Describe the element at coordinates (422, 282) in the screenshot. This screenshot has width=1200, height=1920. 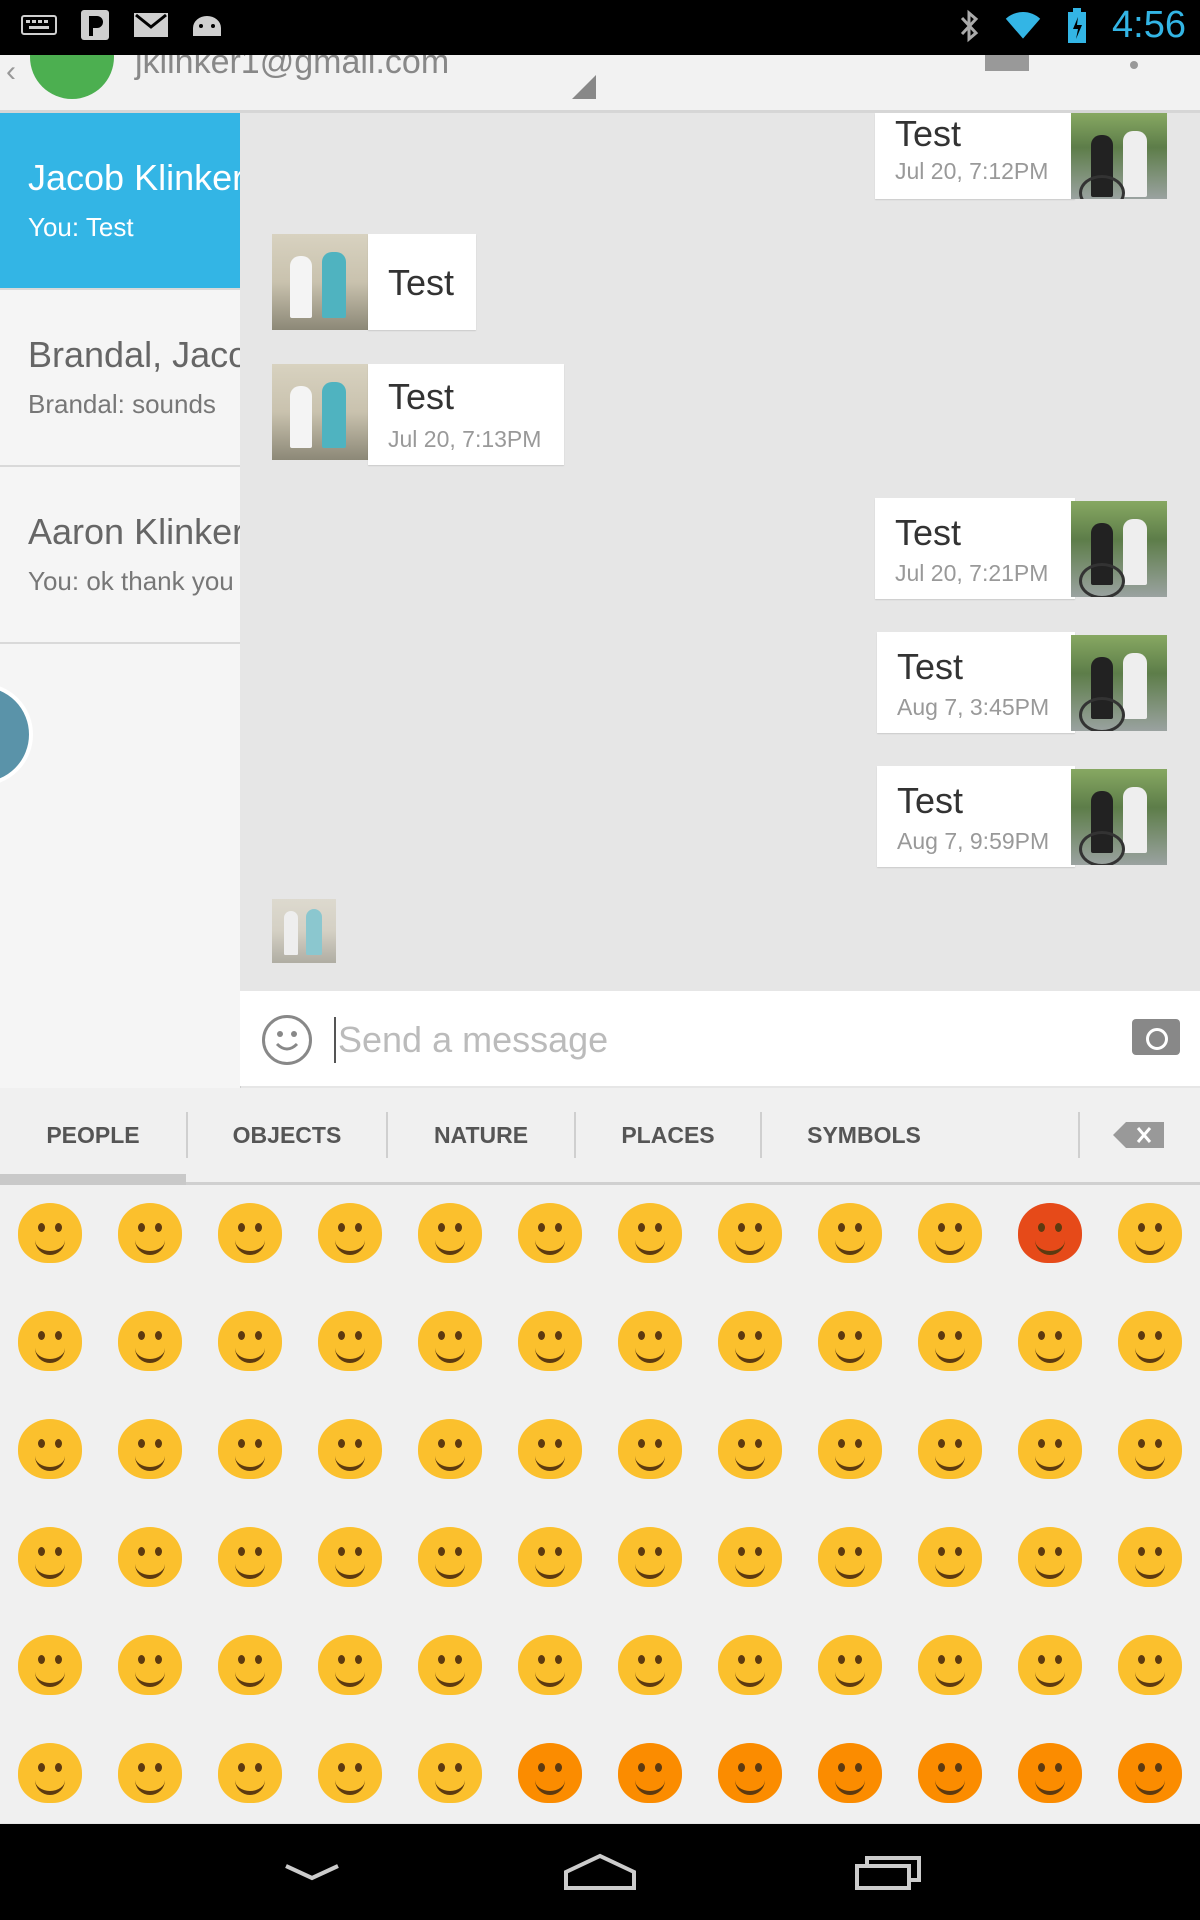
I see `message-bubble: Test` at that location.